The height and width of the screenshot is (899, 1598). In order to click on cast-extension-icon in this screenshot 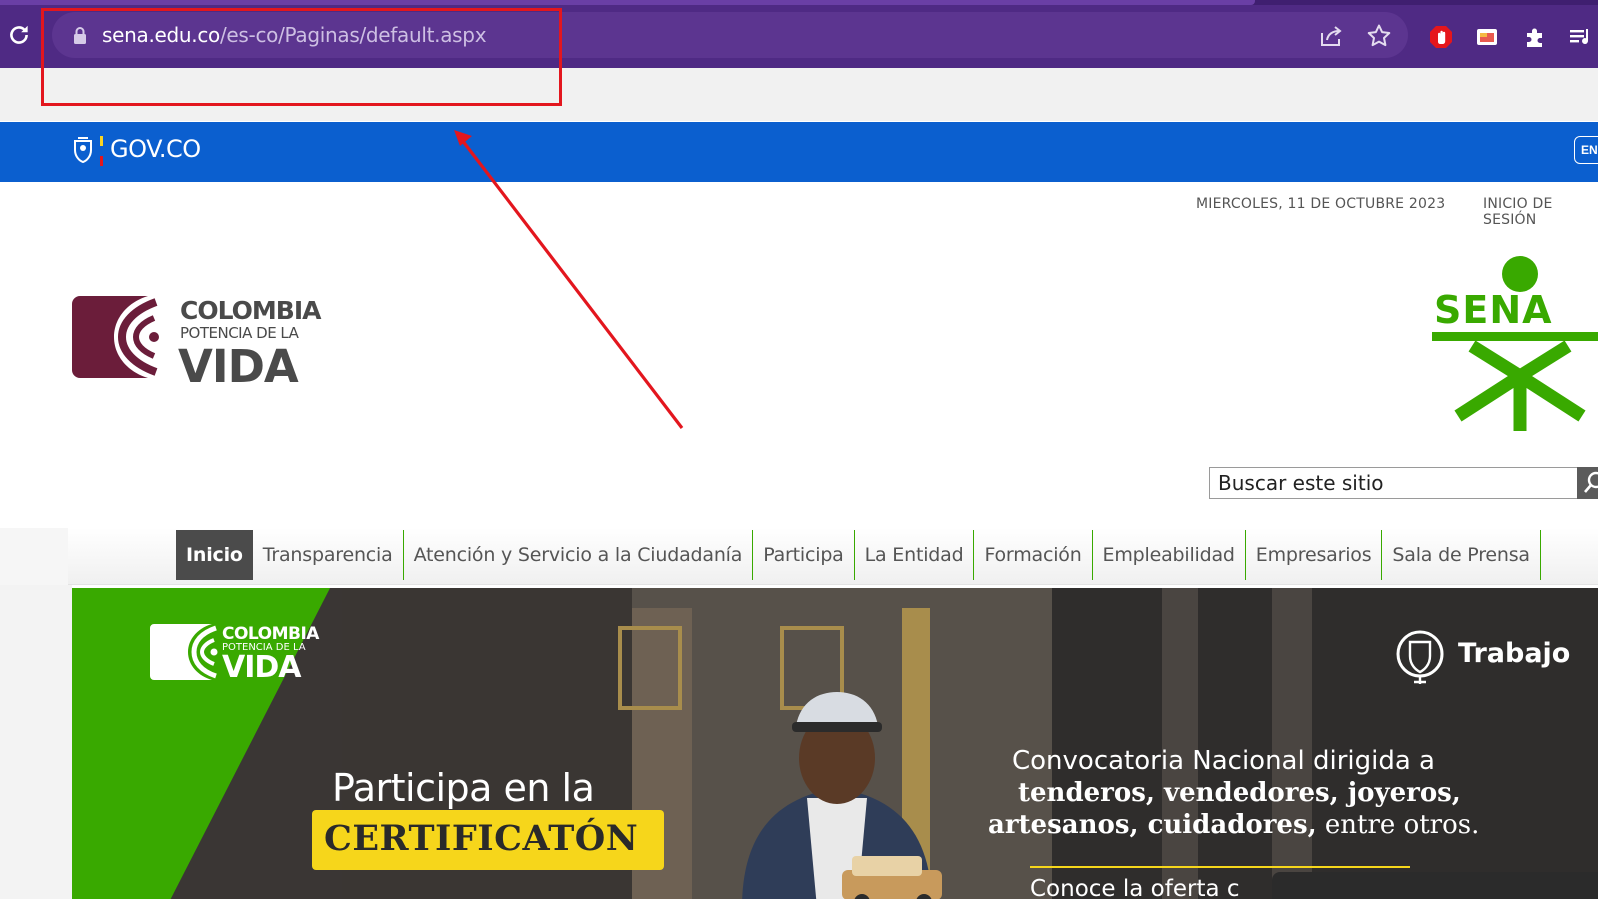, I will do `click(1487, 37)`.